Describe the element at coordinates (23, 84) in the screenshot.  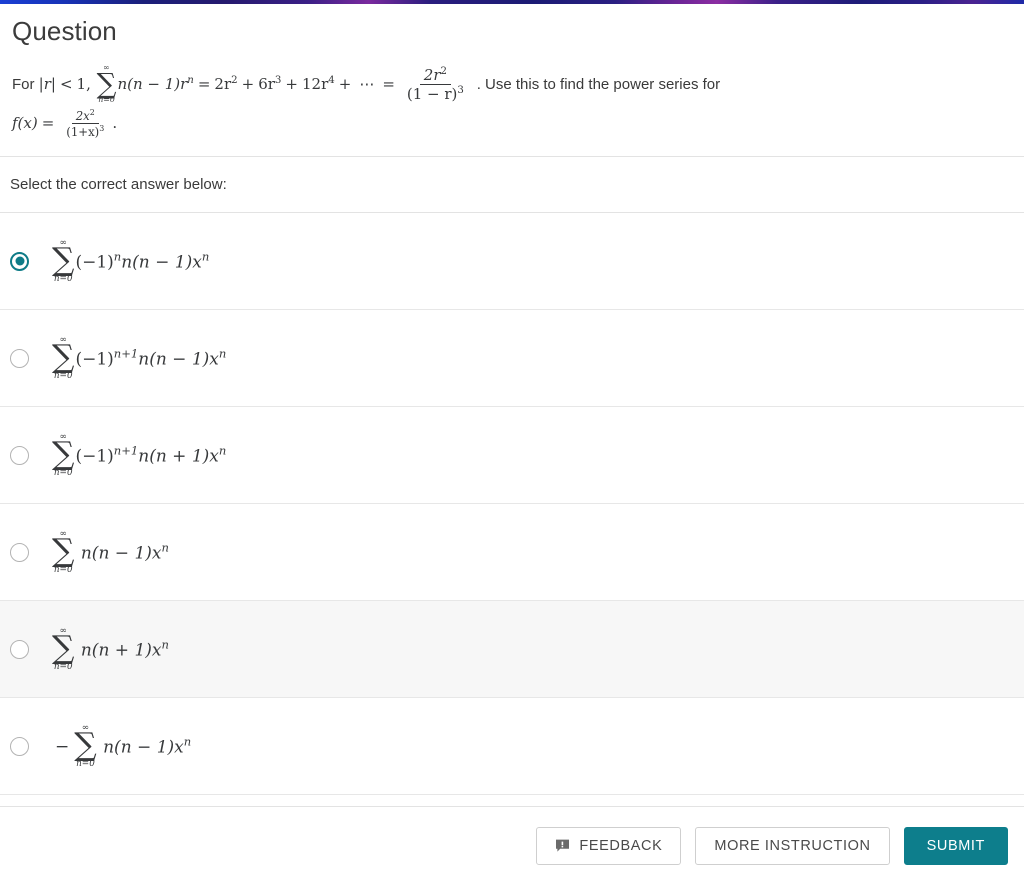
I see `question-intro: For` at that location.